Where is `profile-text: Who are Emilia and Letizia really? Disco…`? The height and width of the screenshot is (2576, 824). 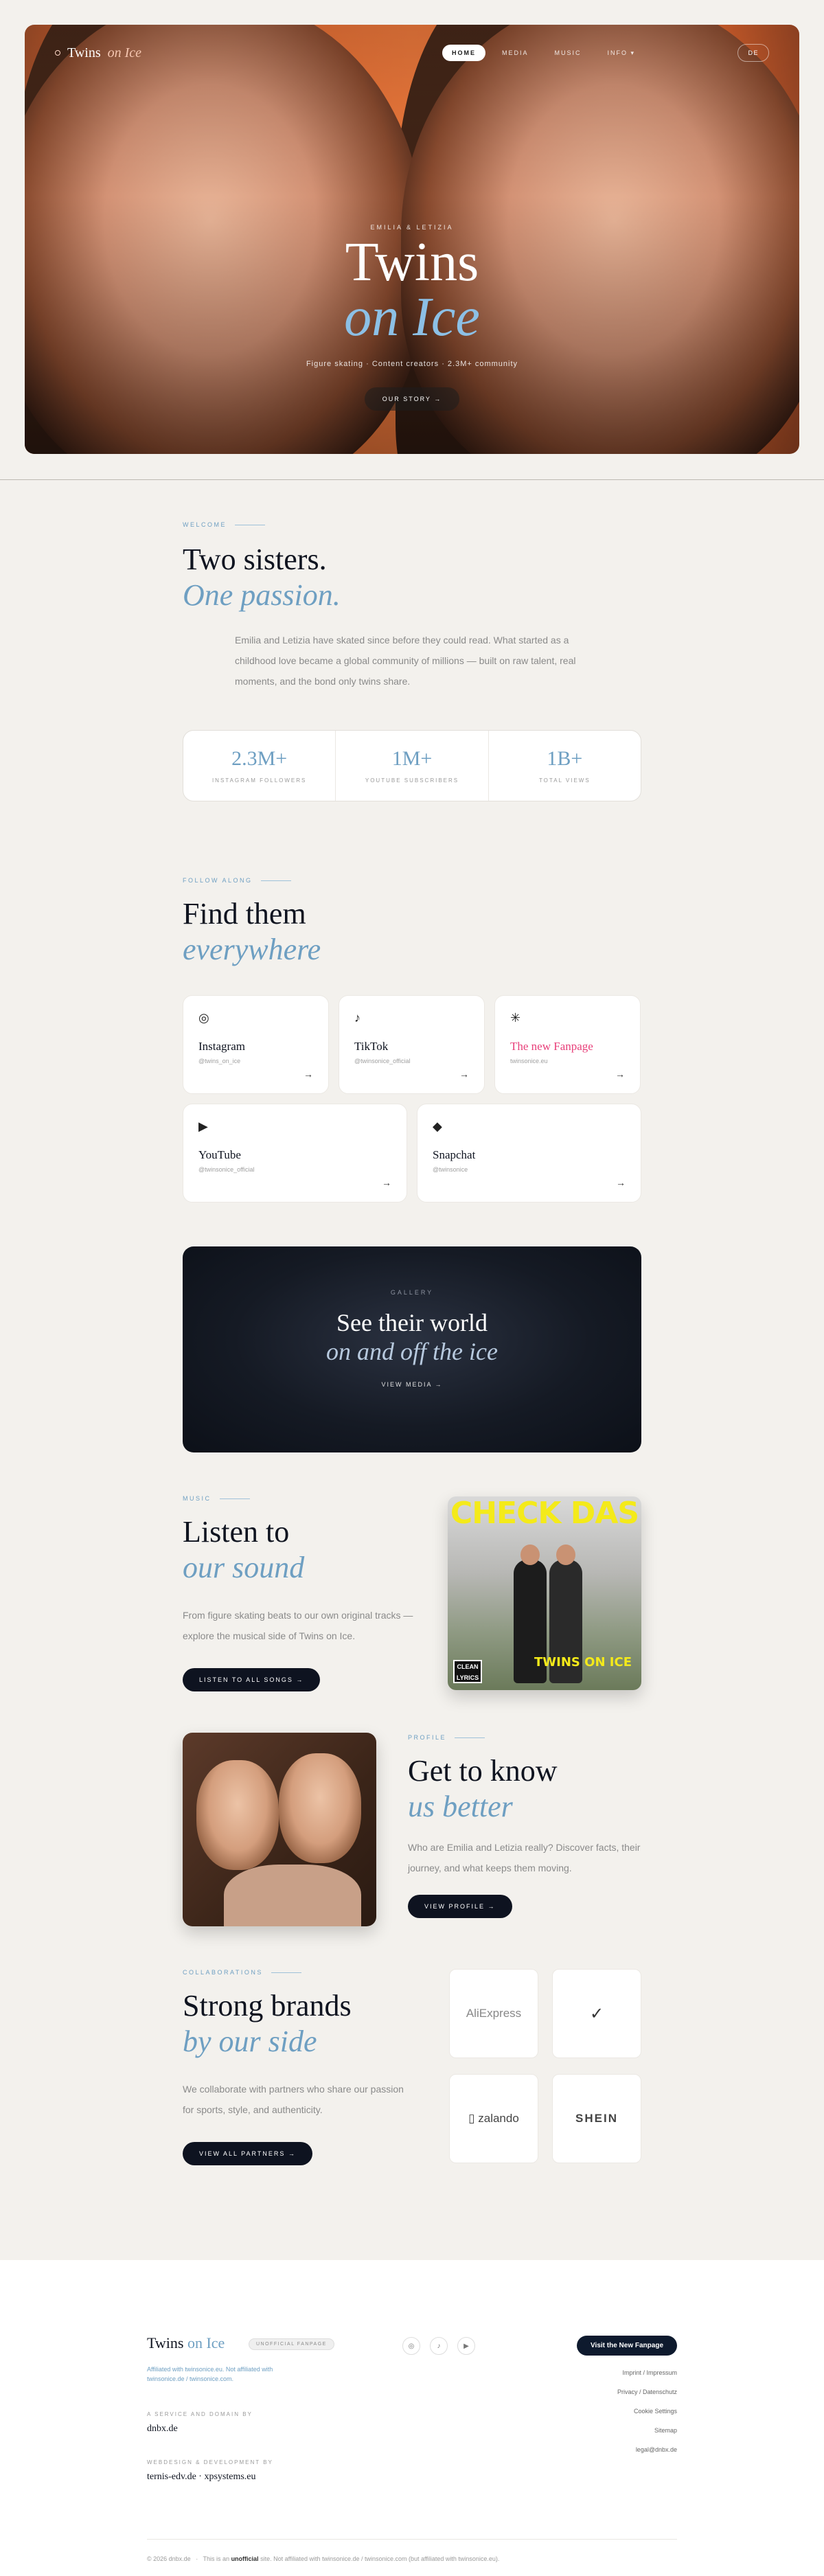
profile-text: Who are Emilia and Letizia really? Disco… is located at coordinates (524, 1857).